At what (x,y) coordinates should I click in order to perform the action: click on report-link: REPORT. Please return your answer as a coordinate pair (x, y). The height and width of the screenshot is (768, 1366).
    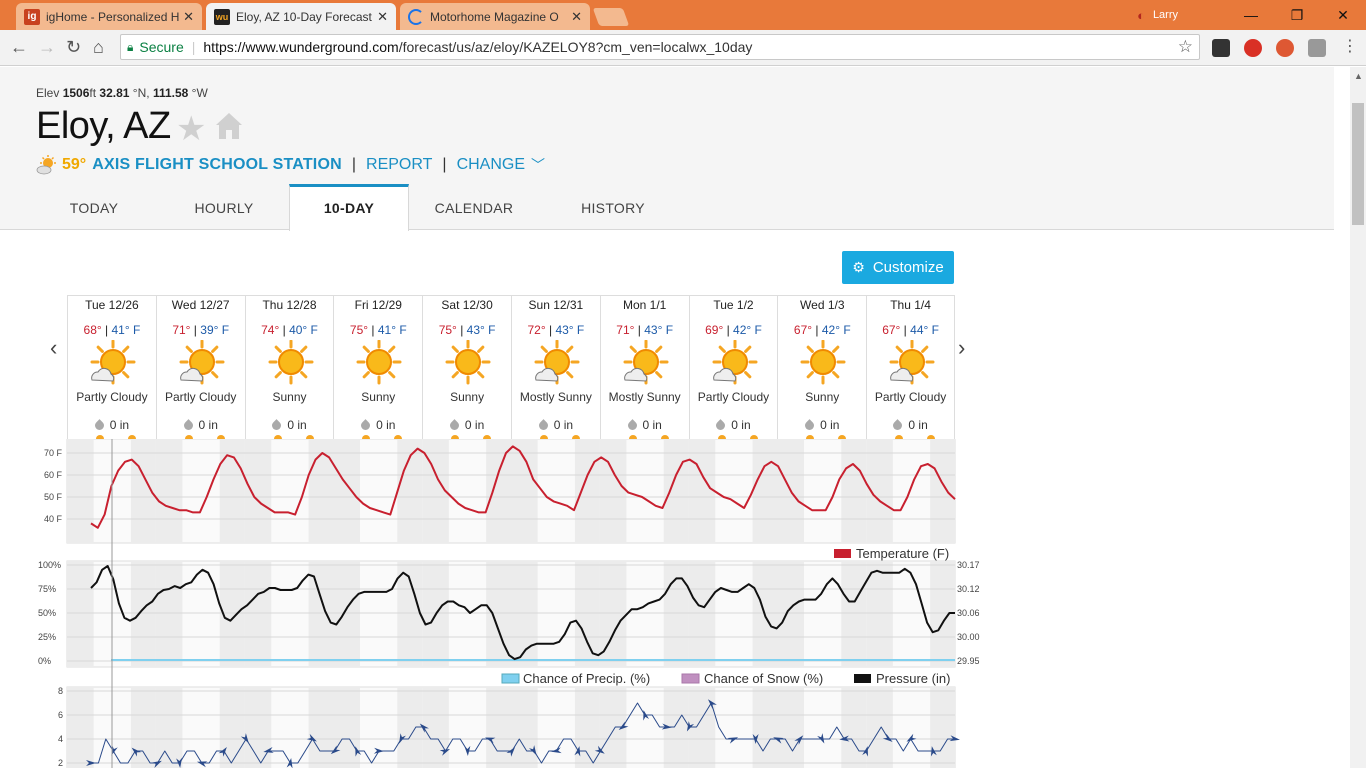
    Looking at the image, I should click on (399, 165).